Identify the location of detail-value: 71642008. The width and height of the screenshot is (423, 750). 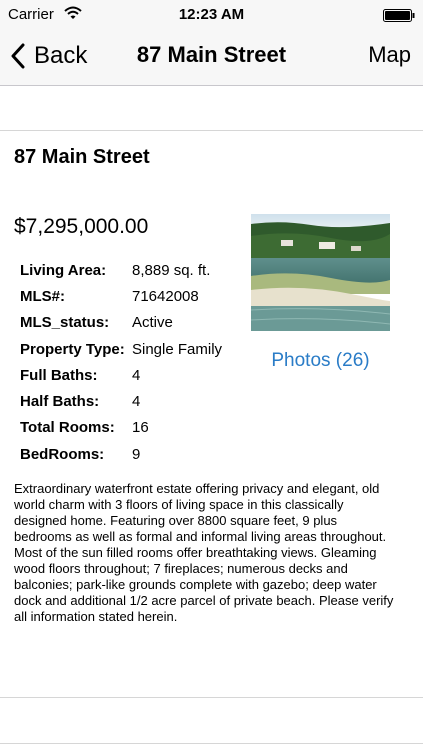
(165, 296).